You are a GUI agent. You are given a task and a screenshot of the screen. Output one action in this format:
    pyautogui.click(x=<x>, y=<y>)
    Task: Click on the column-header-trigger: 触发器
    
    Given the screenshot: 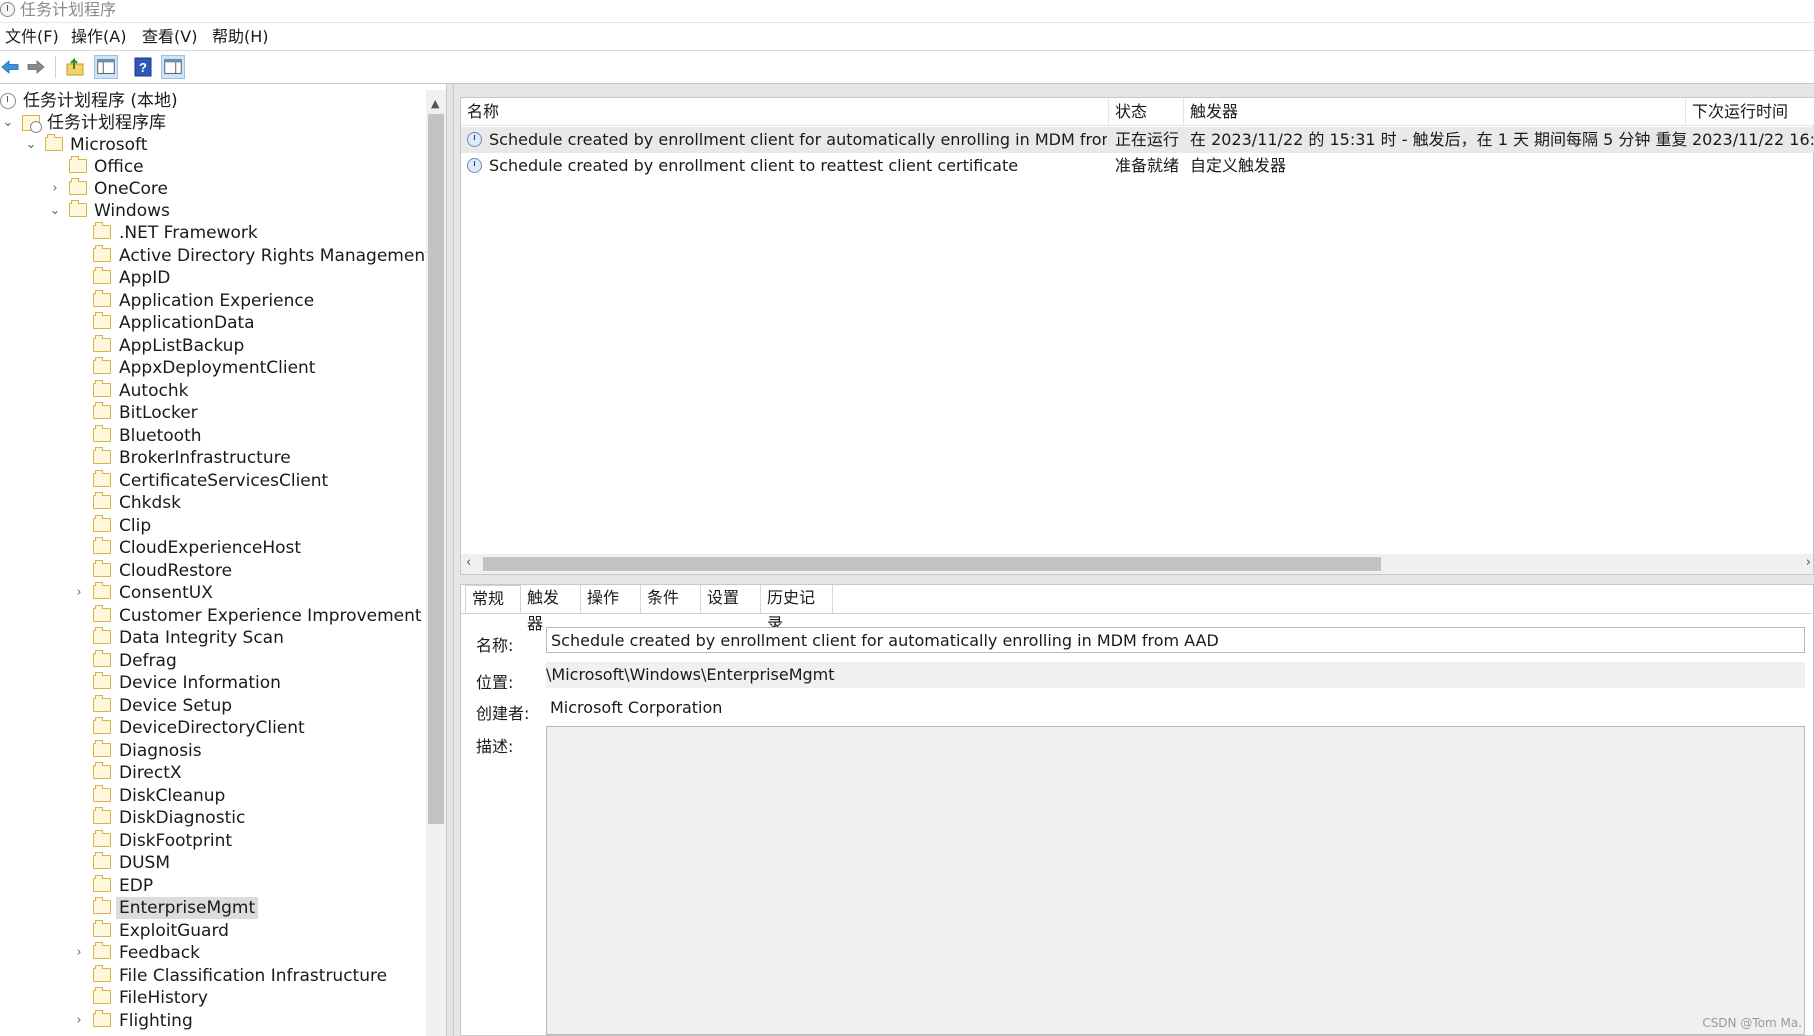 What is the action you would take?
    pyautogui.click(x=1435, y=111)
    